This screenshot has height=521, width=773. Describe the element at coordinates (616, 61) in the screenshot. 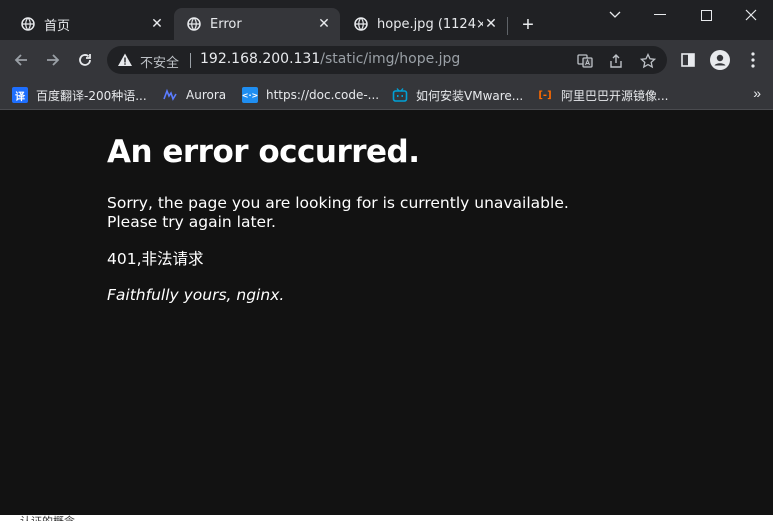

I see `share-icon` at that location.